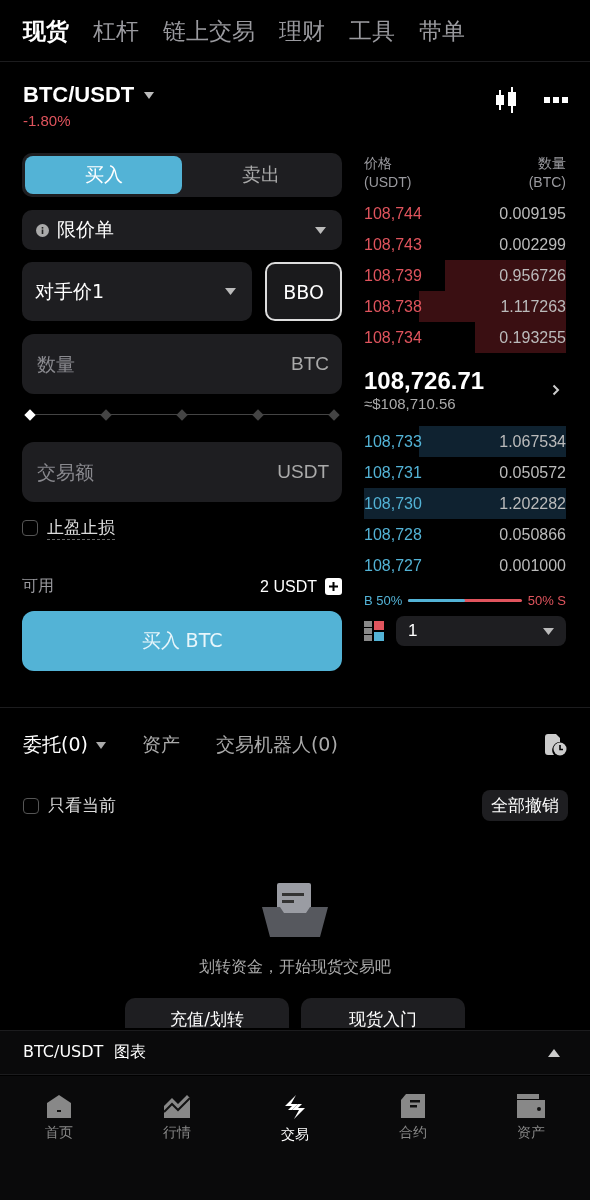  Describe the element at coordinates (393, 244) in the screenshot. I see `ask-price: 108,743` at that location.